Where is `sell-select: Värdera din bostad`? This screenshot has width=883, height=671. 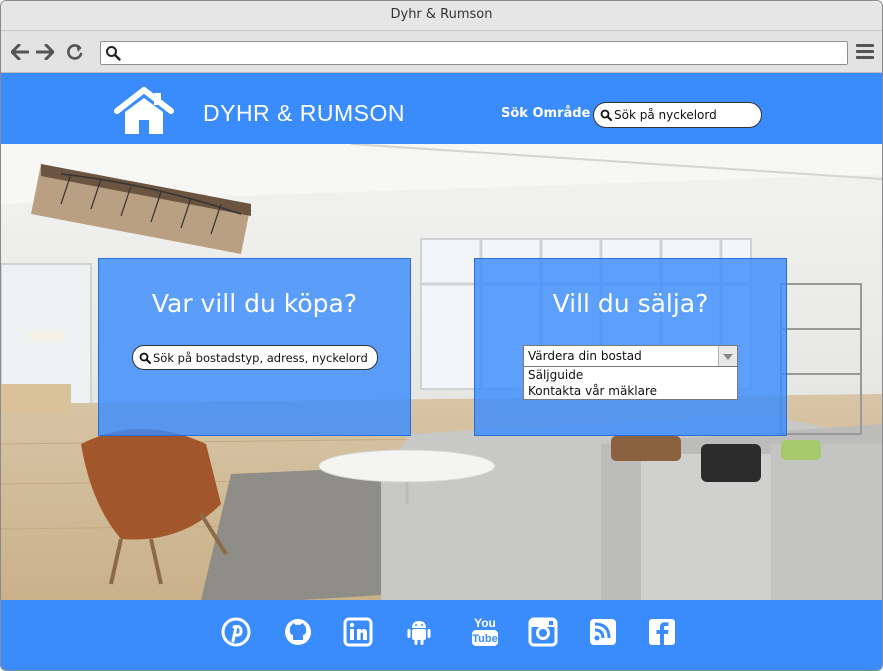 sell-select: Värdera din bostad is located at coordinates (630, 356).